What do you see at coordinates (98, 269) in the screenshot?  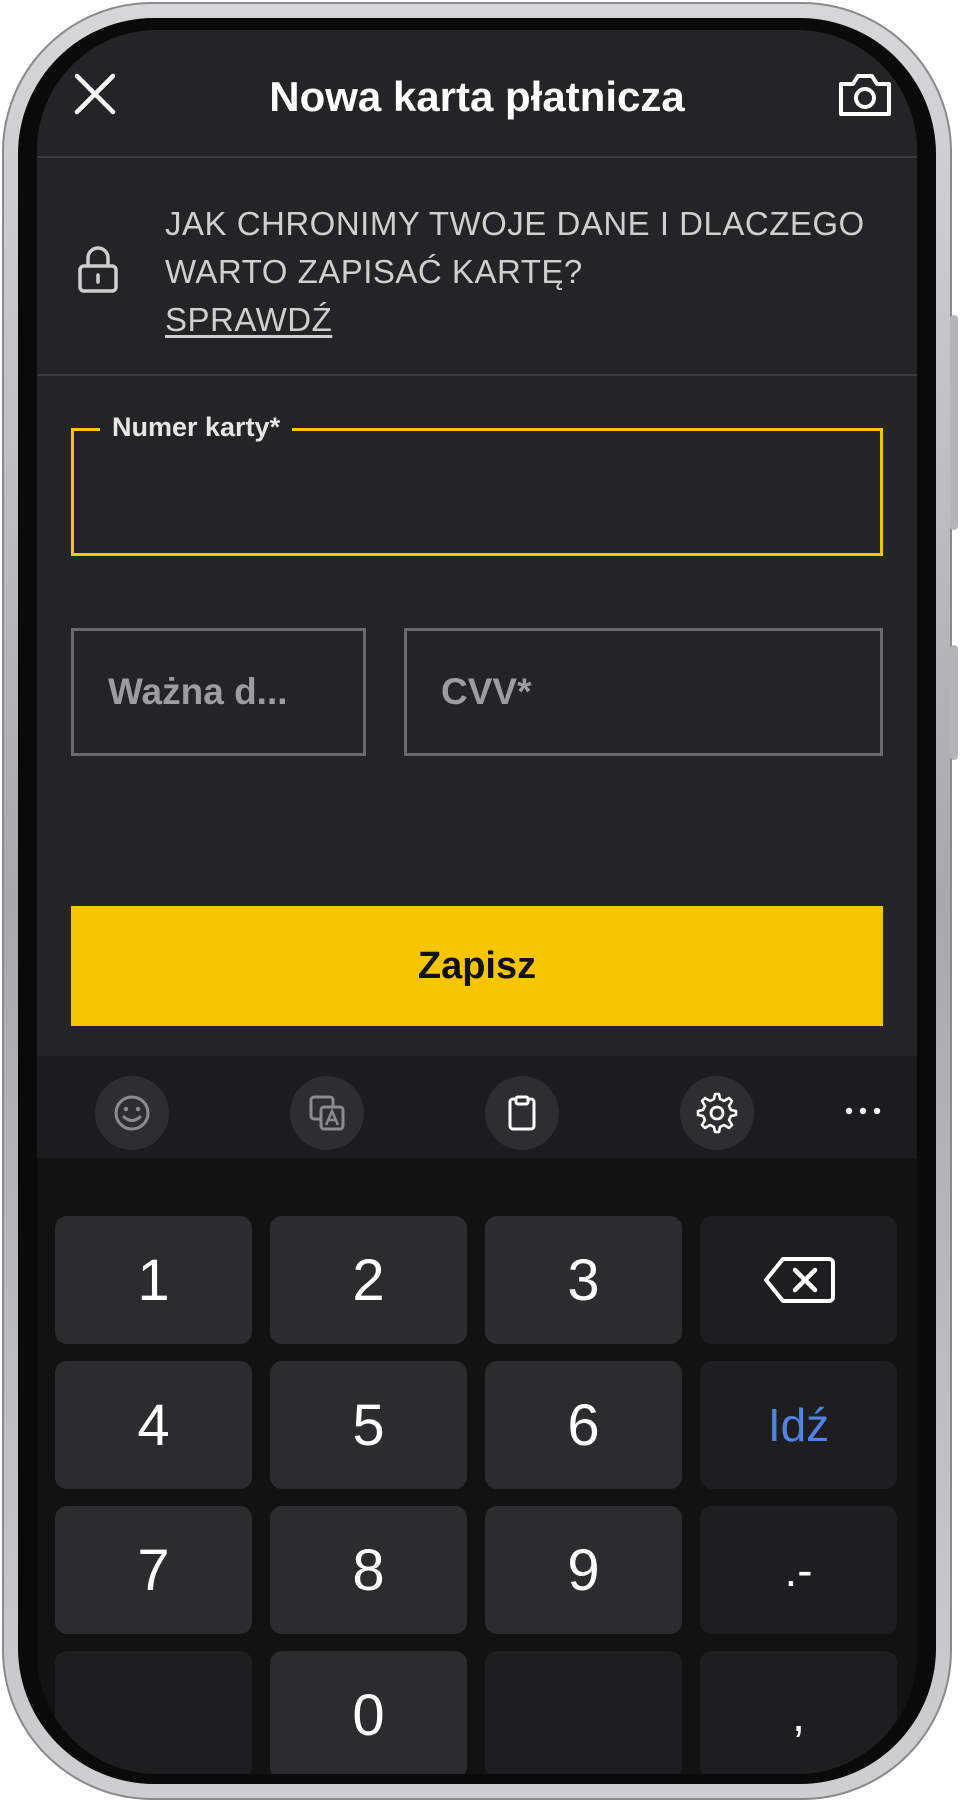 I see `lock-icon` at bounding box center [98, 269].